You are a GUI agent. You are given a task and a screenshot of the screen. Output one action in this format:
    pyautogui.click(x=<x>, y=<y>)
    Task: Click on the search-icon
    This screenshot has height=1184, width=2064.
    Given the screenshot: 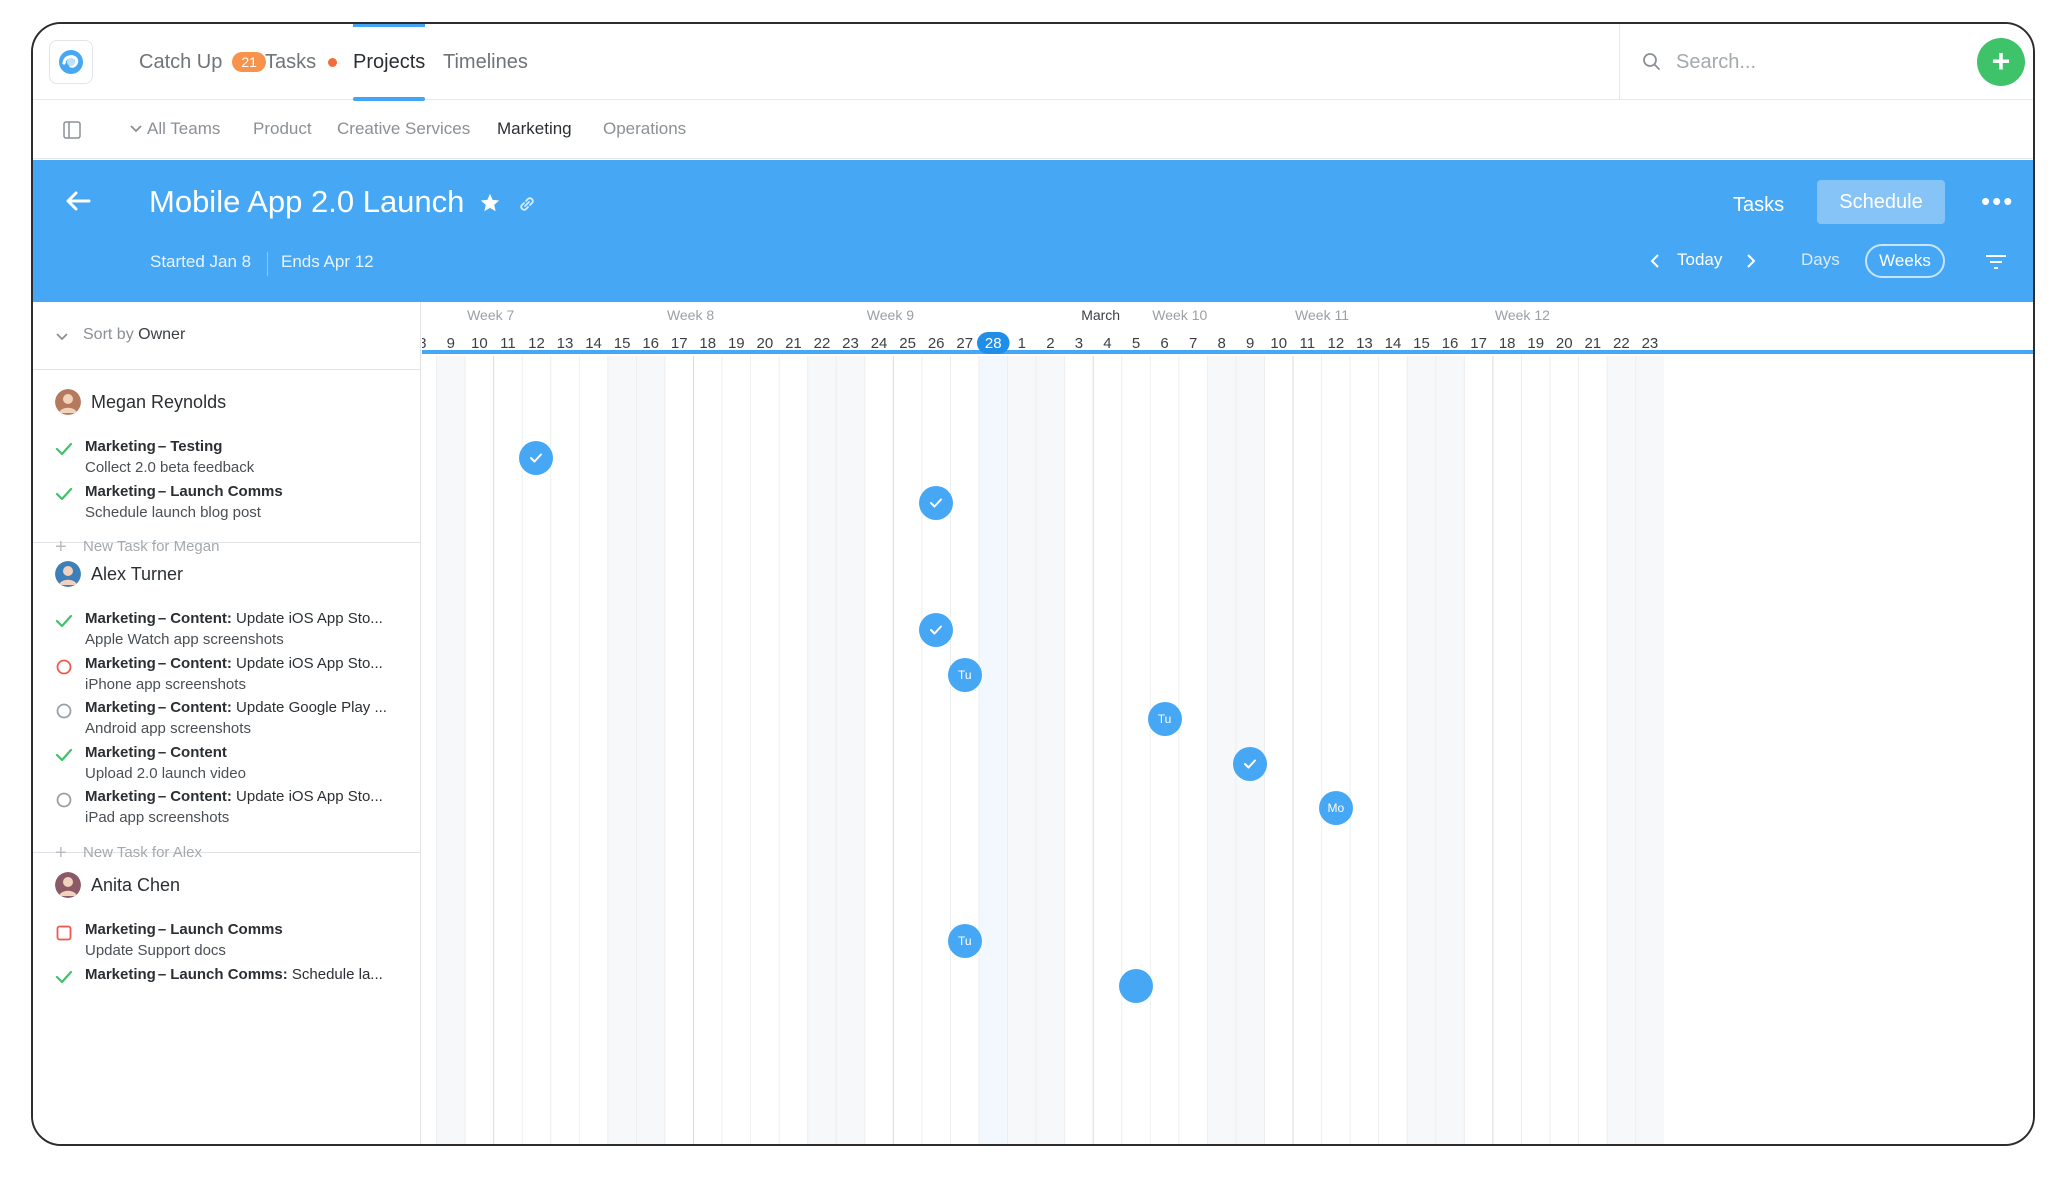 What is the action you would take?
    pyautogui.click(x=1651, y=61)
    